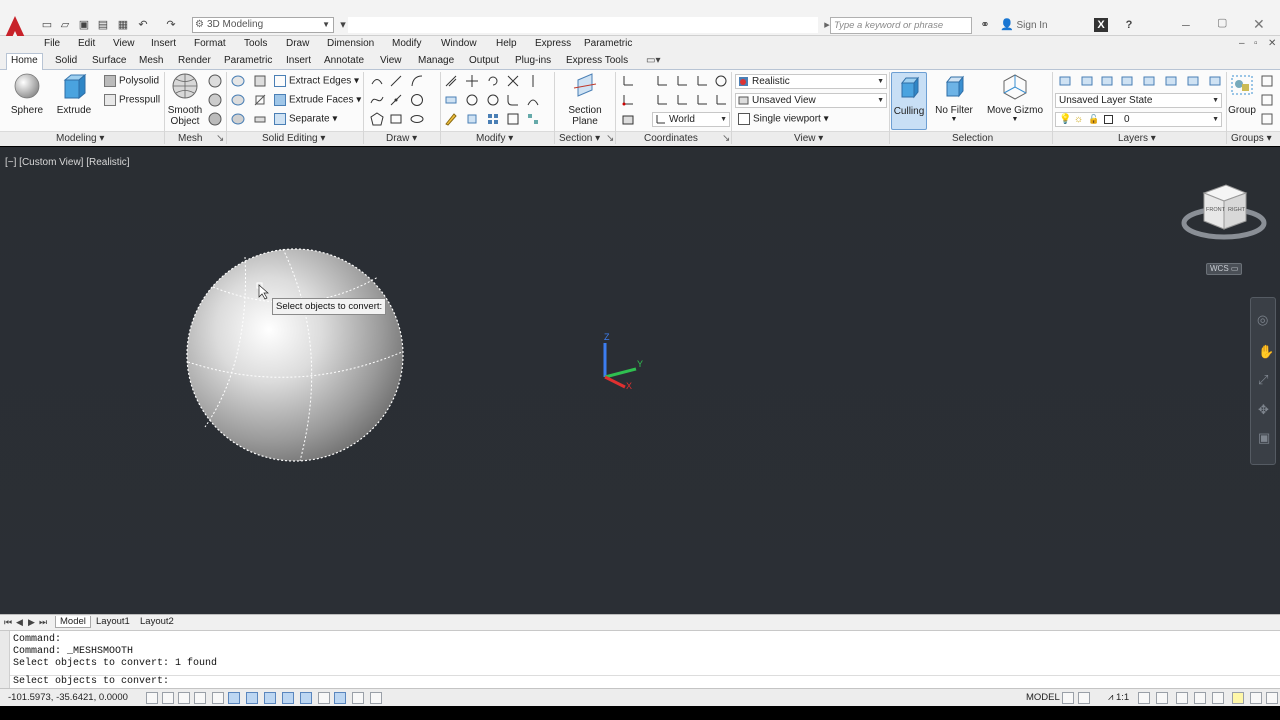 The width and height of the screenshot is (1280, 720). Describe the element at coordinates (1084, 698) in the screenshot. I see `quick-view-drawings-icon` at that location.